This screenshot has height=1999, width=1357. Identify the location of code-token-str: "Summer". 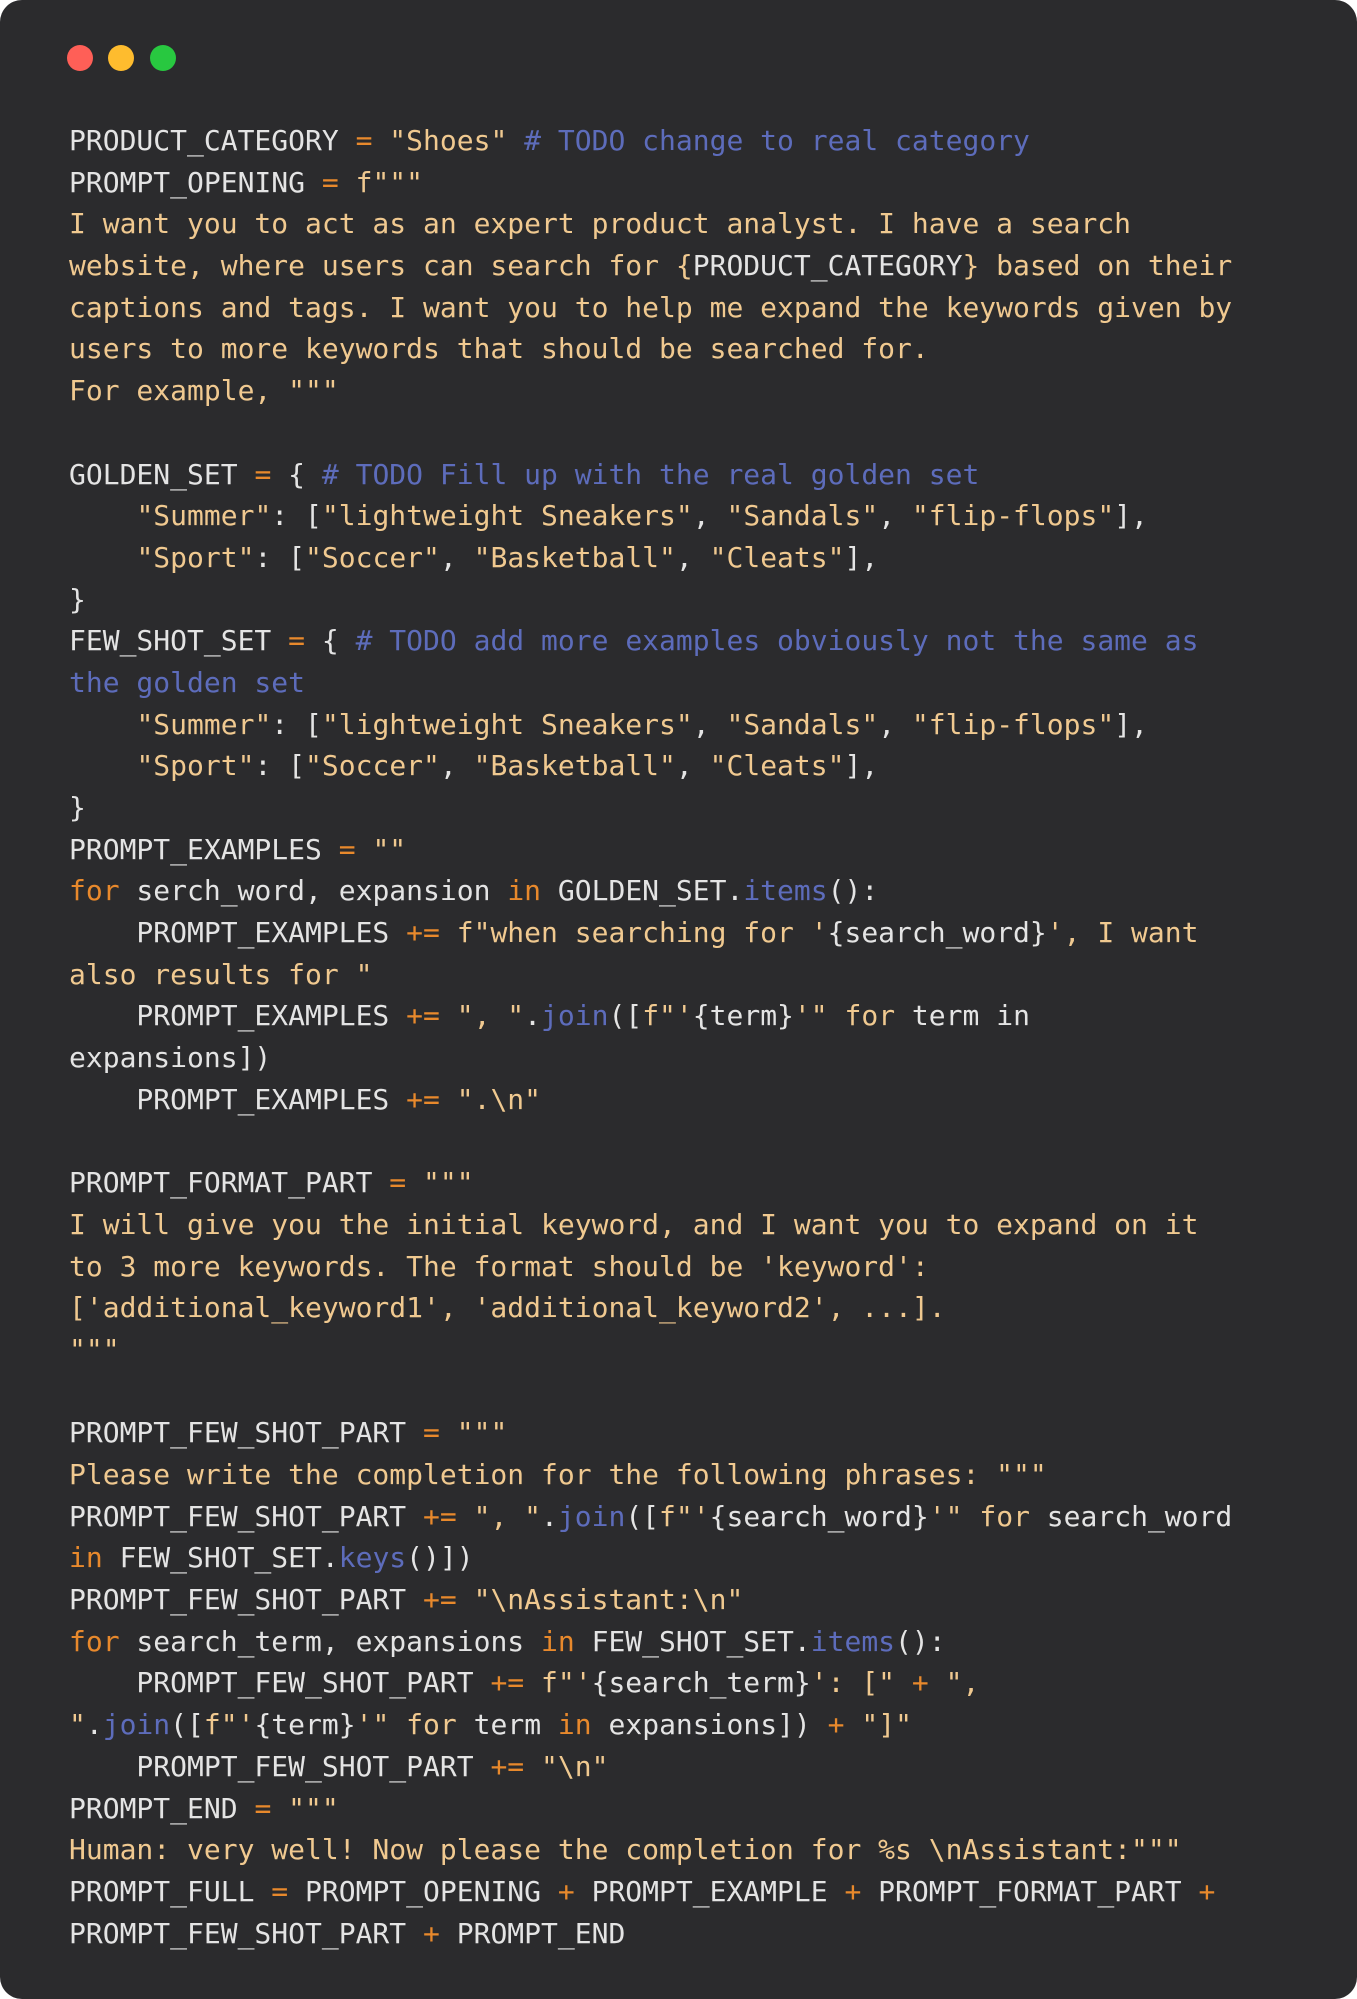
(204, 724).